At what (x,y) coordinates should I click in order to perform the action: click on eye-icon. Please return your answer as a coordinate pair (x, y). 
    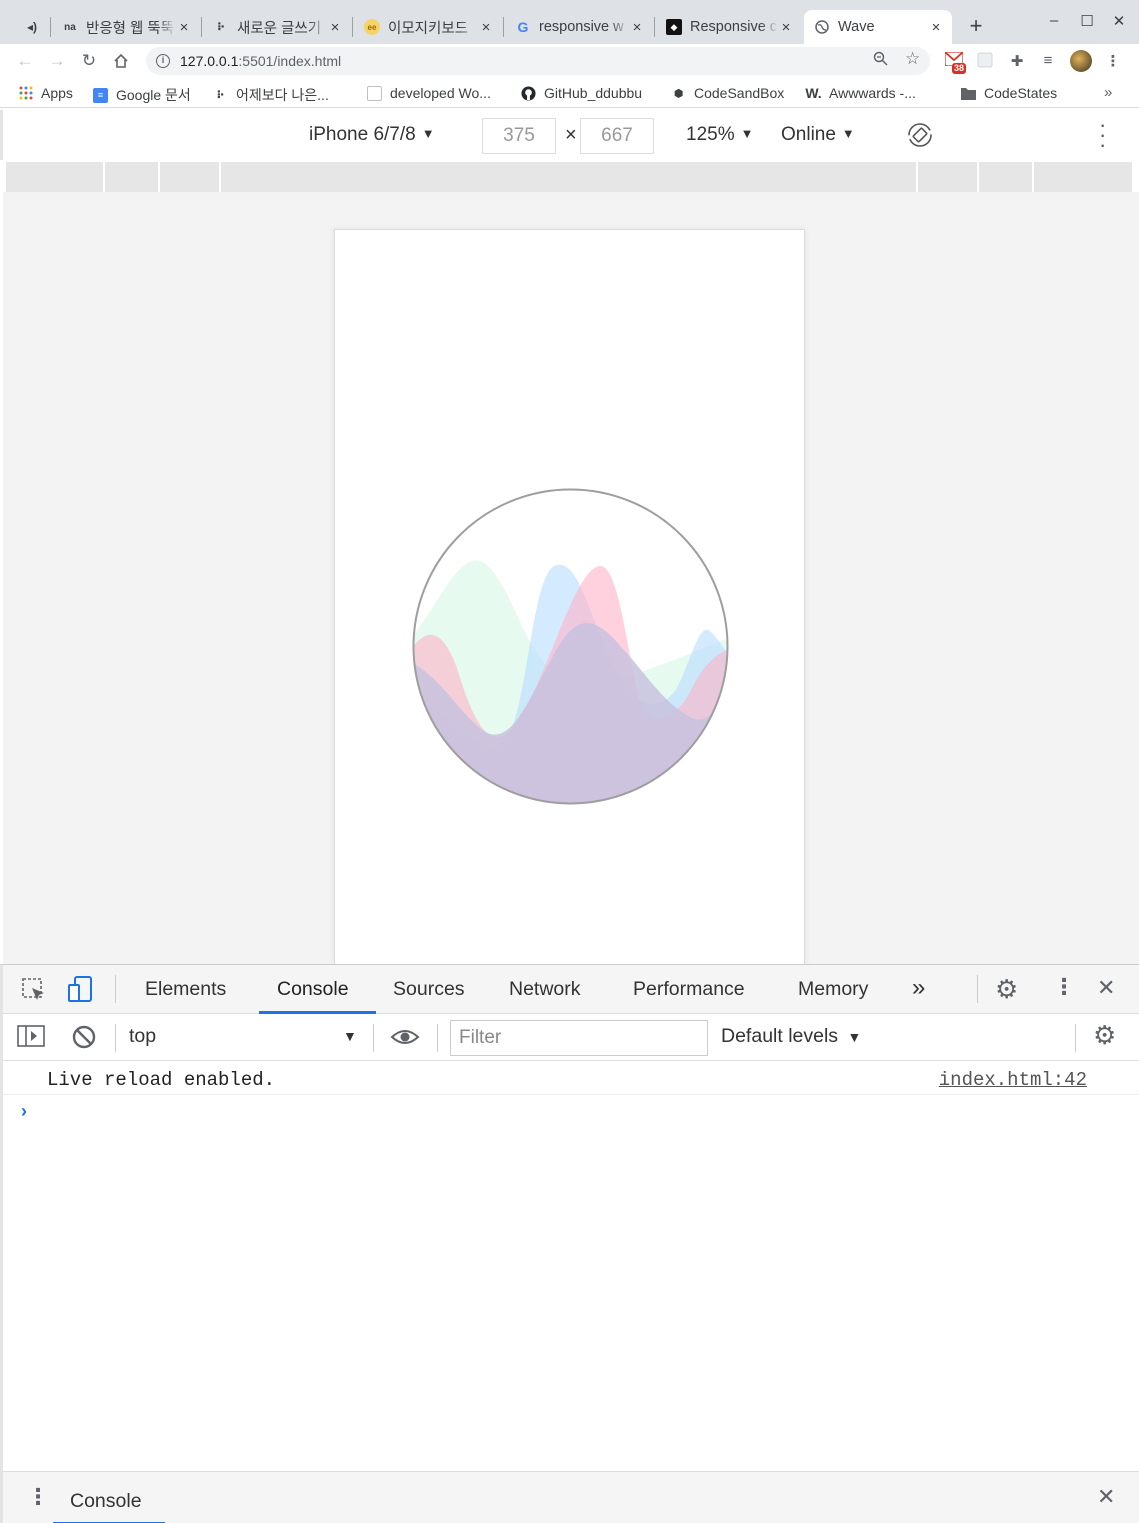
    Looking at the image, I should click on (405, 1039).